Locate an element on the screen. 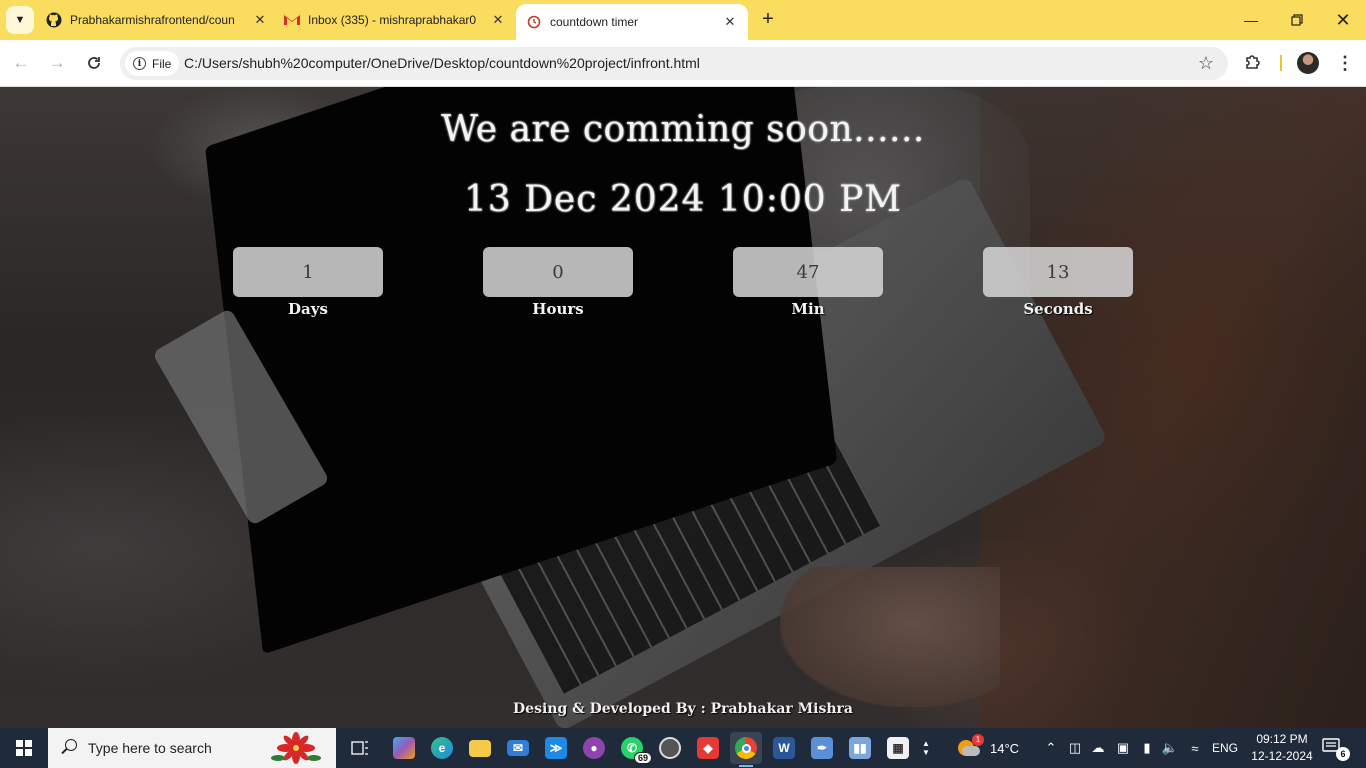 This screenshot has width=1366, height=768. taskbar-search-box: Type here to search is located at coordinates (192, 748).